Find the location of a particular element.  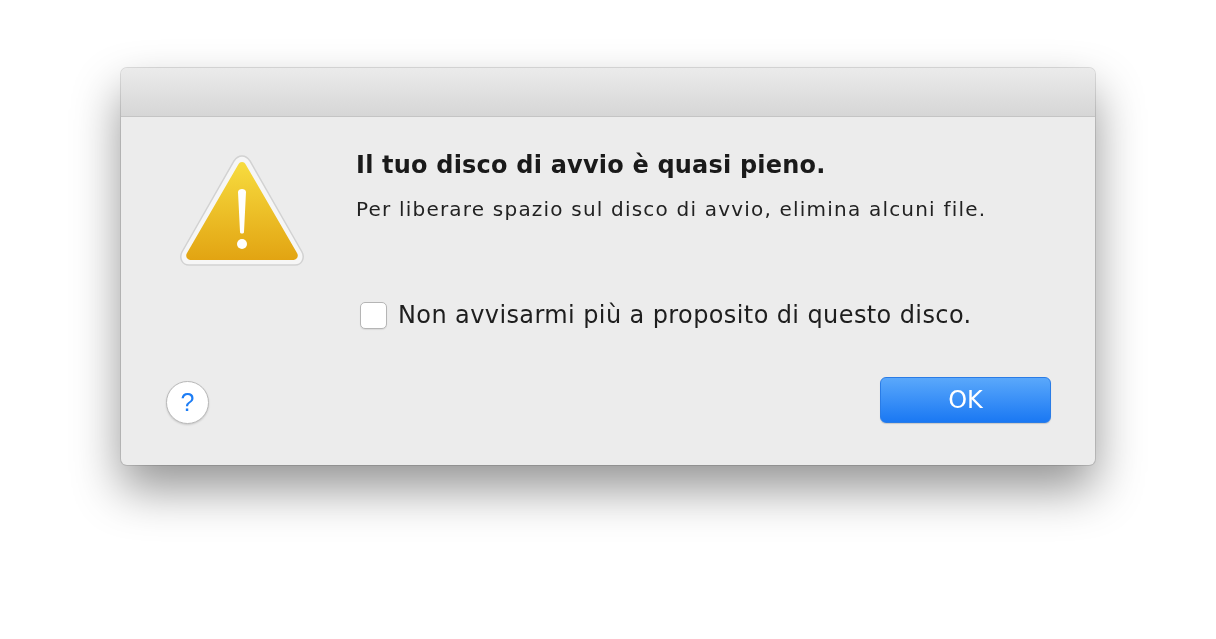

checkbox is located at coordinates (373, 315).